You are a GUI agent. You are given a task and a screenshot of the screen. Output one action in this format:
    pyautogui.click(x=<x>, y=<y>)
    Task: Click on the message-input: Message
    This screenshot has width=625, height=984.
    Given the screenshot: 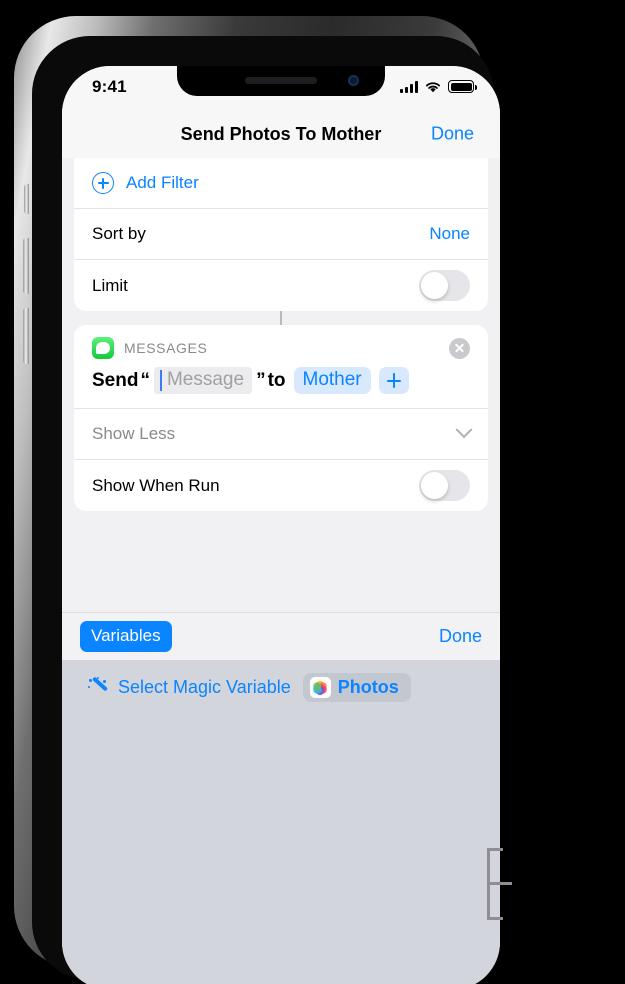 What is the action you would take?
    pyautogui.click(x=203, y=380)
    